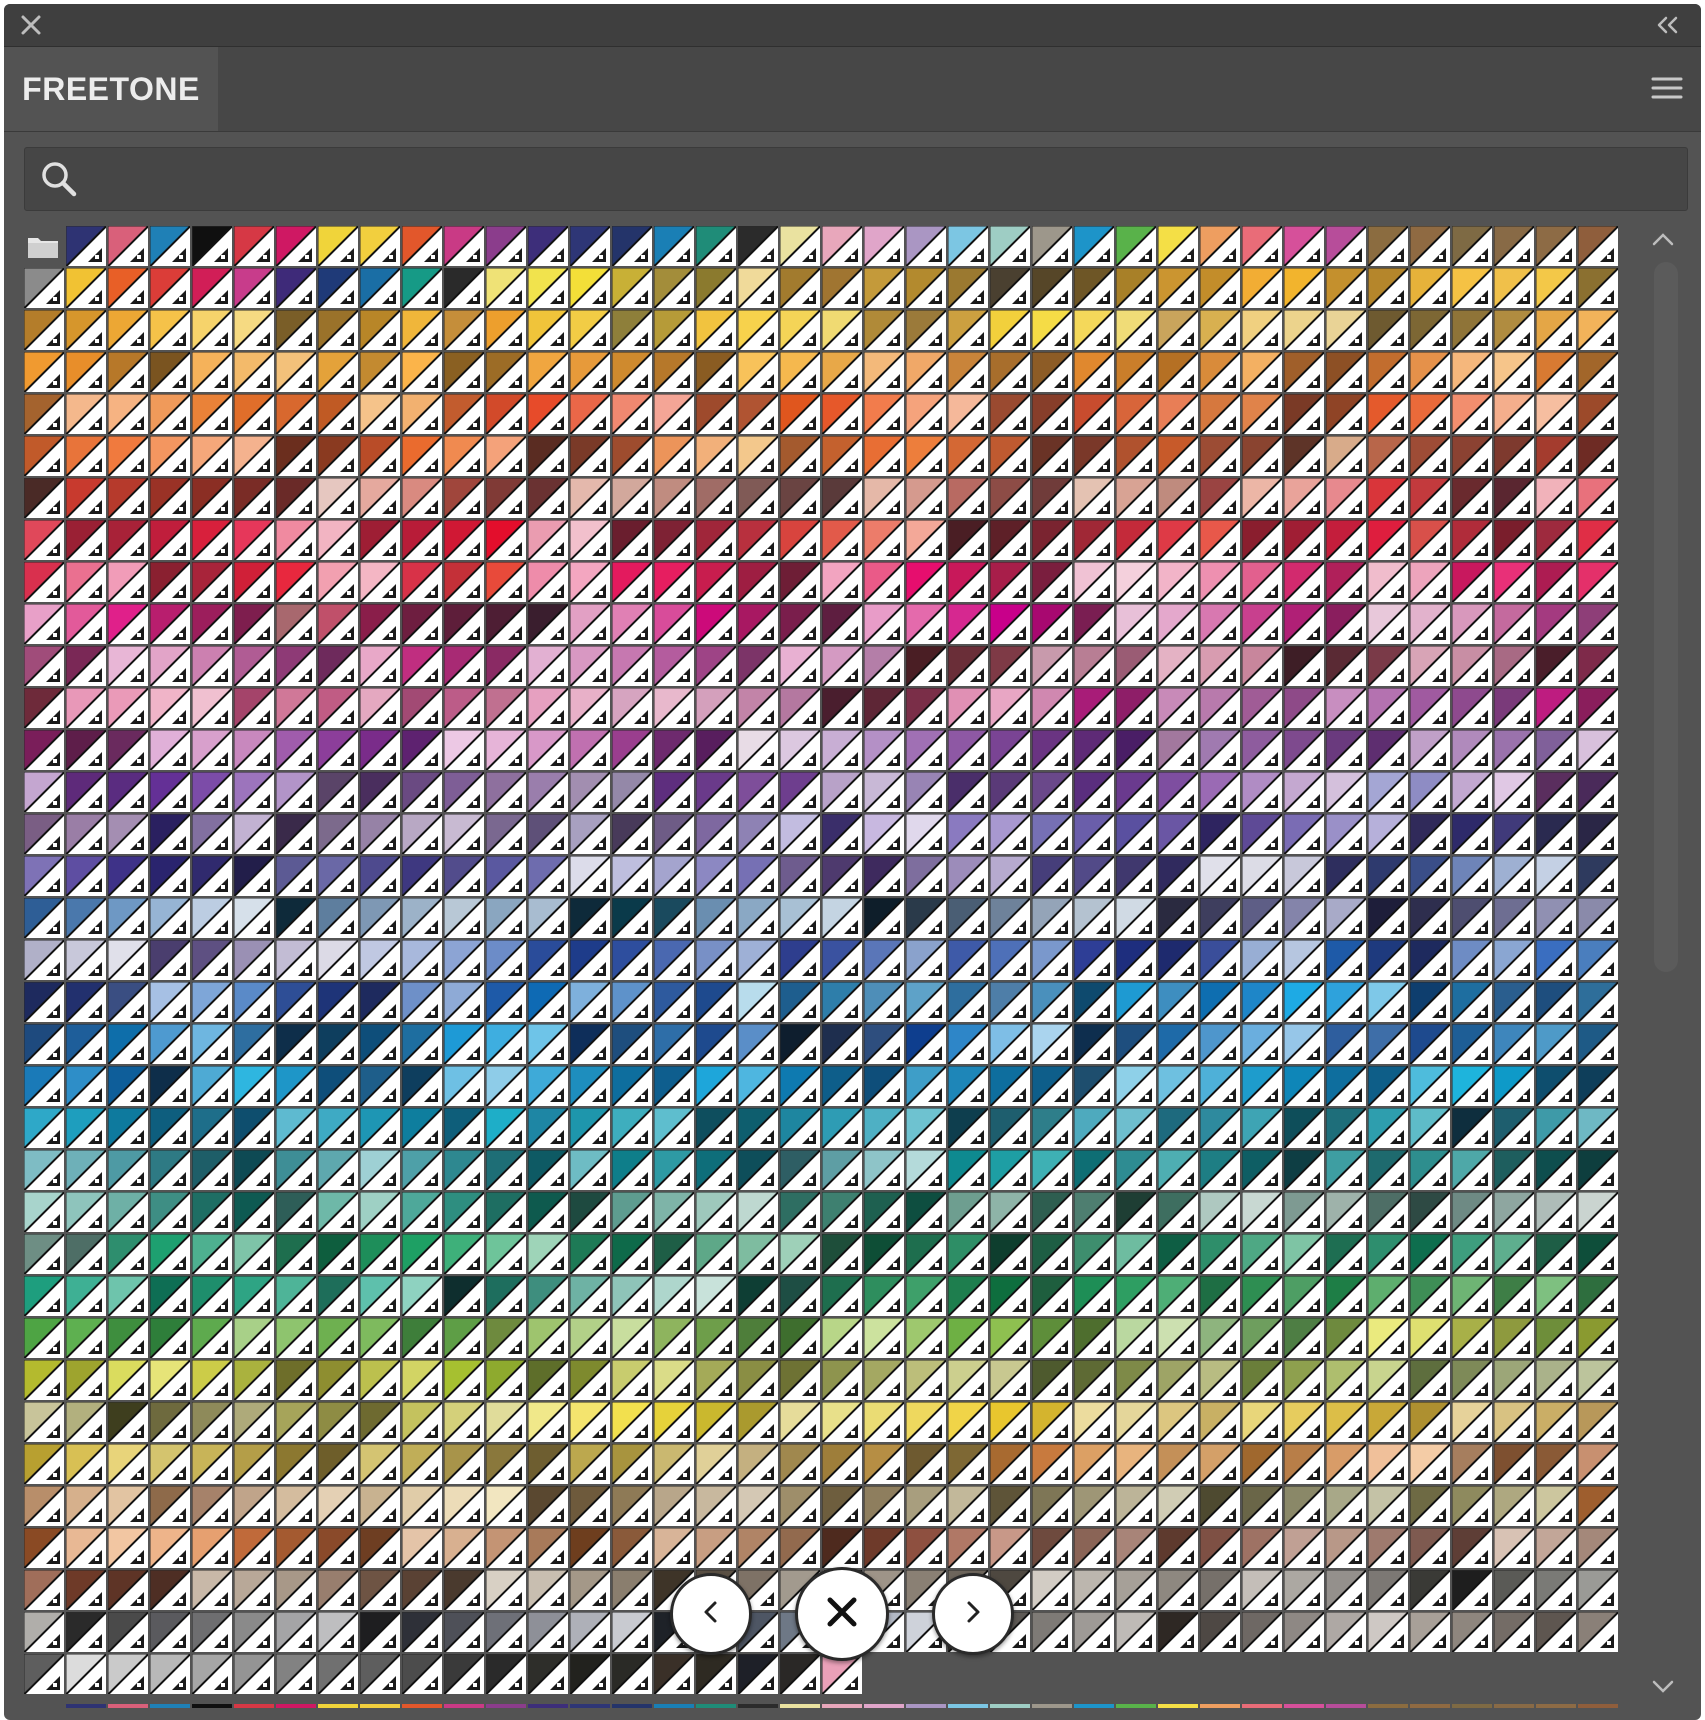 The height and width of the screenshot is (1720, 1705). I want to click on close-panel-icon, so click(31, 25).